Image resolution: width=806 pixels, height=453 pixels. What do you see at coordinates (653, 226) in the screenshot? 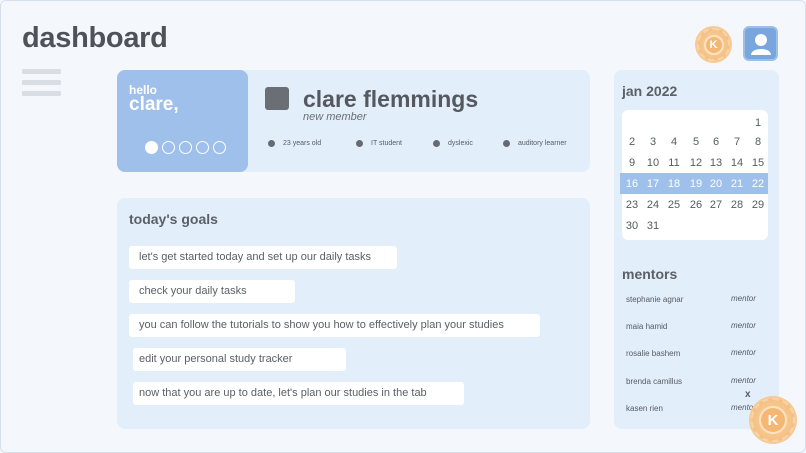
I see `calendar-day: 31` at bounding box center [653, 226].